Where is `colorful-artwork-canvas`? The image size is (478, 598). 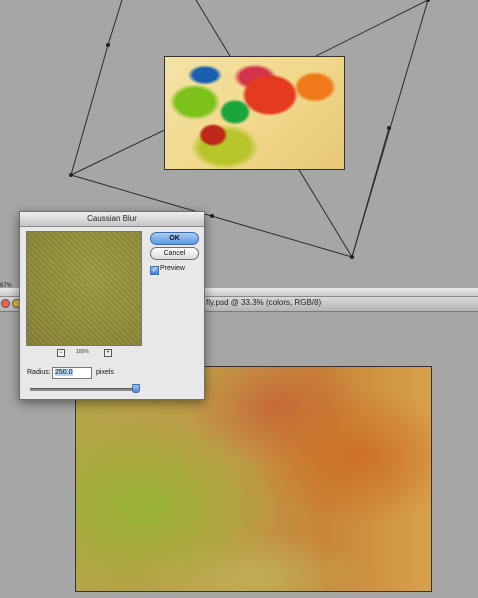 colorful-artwork-canvas is located at coordinates (254, 113).